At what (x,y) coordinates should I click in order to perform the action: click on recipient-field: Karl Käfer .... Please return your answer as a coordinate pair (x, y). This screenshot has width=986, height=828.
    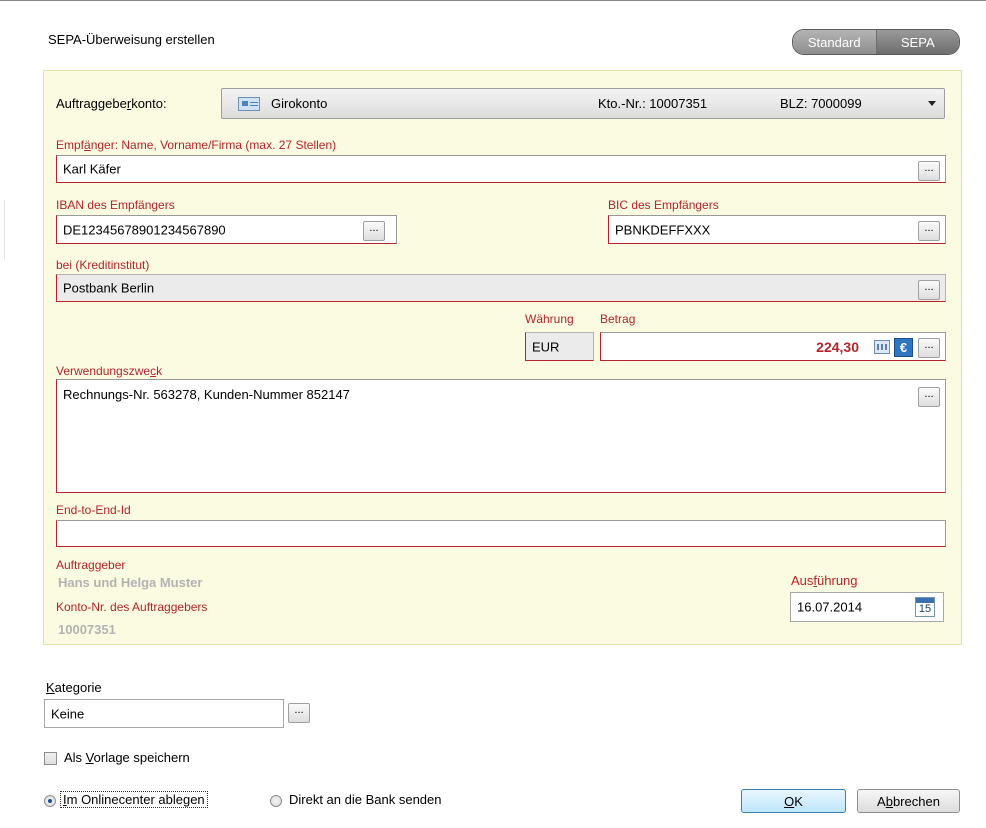
    Looking at the image, I should click on (501, 169).